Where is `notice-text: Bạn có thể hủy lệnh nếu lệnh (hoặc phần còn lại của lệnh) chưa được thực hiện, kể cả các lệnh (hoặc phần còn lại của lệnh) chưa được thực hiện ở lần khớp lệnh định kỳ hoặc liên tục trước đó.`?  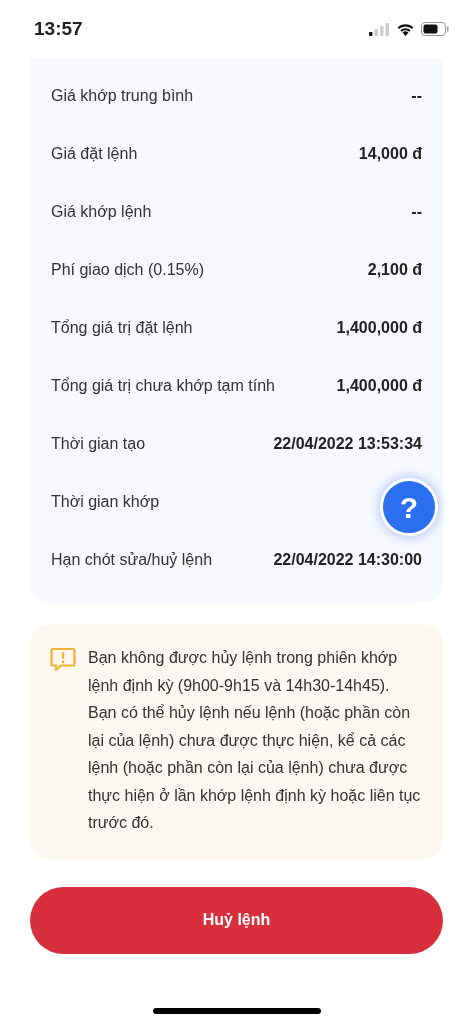 notice-text: Bạn có thể hủy lệnh nếu lệnh (hoặc phần còn lại của lệnh) chưa được thực hiện, kể cả các lệnh (hoặc phần còn lại của lệnh) chưa được thực hiện ở lần khớp lệnh định kỳ hoặc liên tục trước đó. is located at coordinates (254, 768).